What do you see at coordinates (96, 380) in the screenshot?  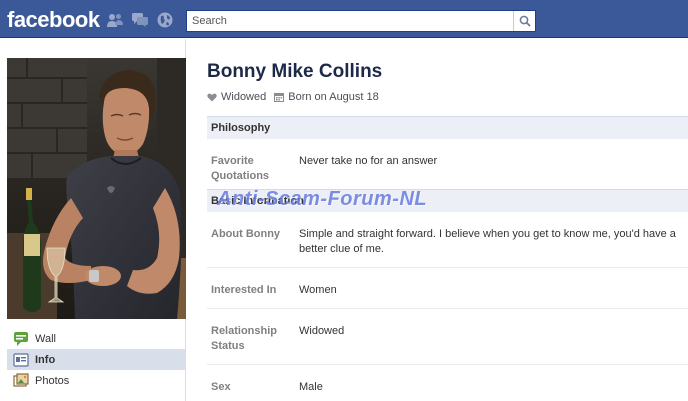 I see `nav-item-photos: Photos` at bounding box center [96, 380].